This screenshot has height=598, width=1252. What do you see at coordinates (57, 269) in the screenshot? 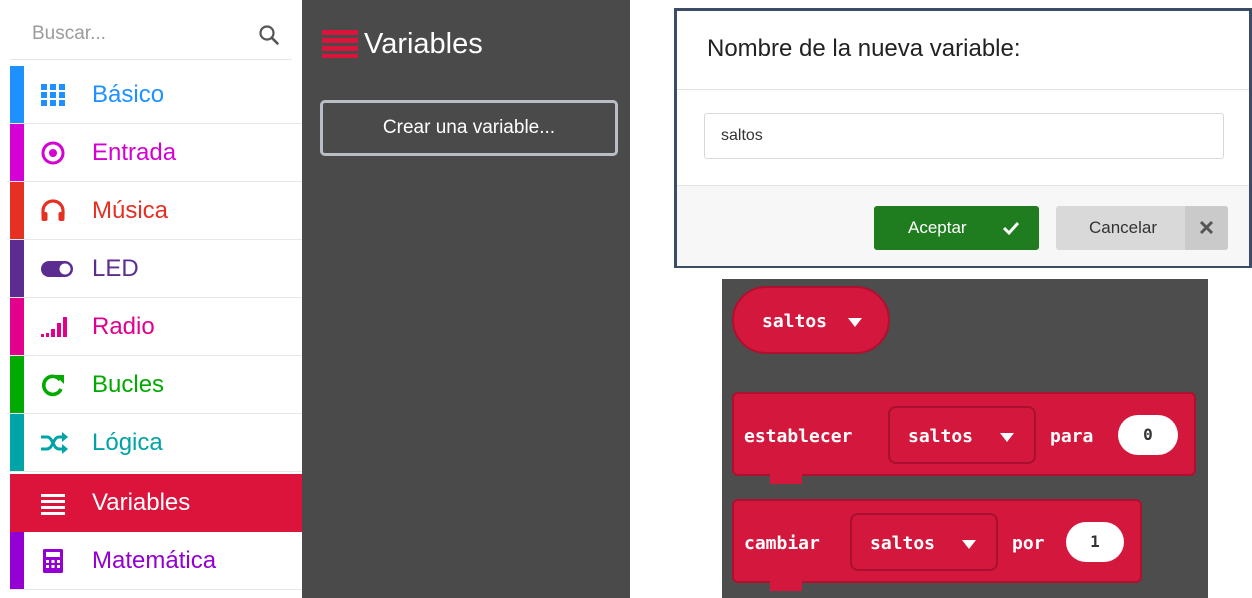
I see `toggle-icon` at bounding box center [57, 269].